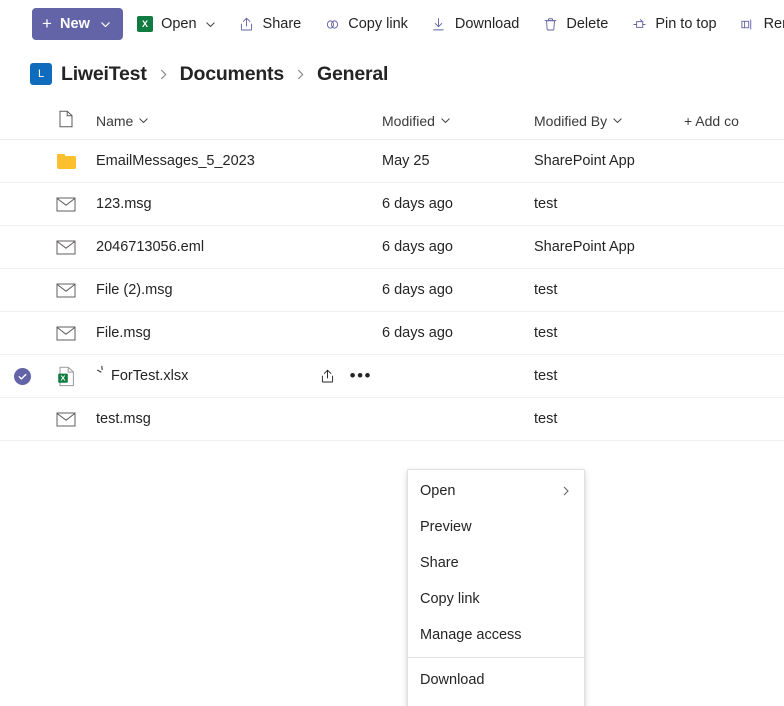  What do you see at coordinates (609, 121) in the screenshot?
I see `modified-by-column-header: Modified By` at bounding box center [609, 121].